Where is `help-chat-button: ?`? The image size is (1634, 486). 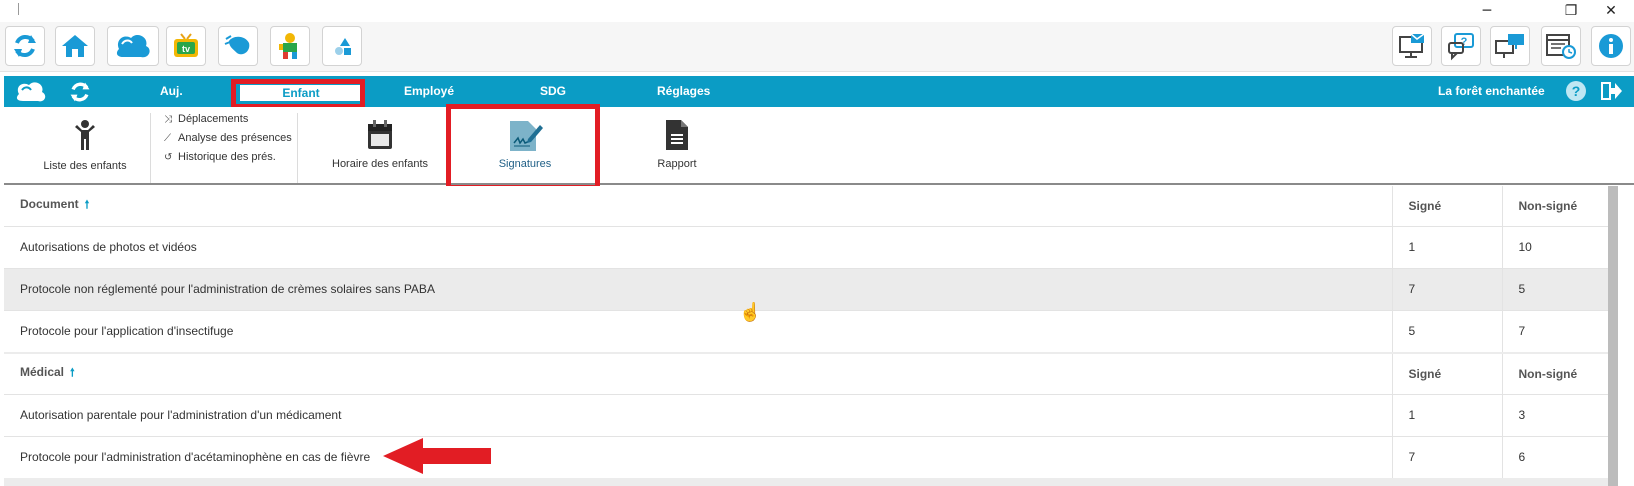 help-chat-button: ? is located at coordinates (1461, 46).